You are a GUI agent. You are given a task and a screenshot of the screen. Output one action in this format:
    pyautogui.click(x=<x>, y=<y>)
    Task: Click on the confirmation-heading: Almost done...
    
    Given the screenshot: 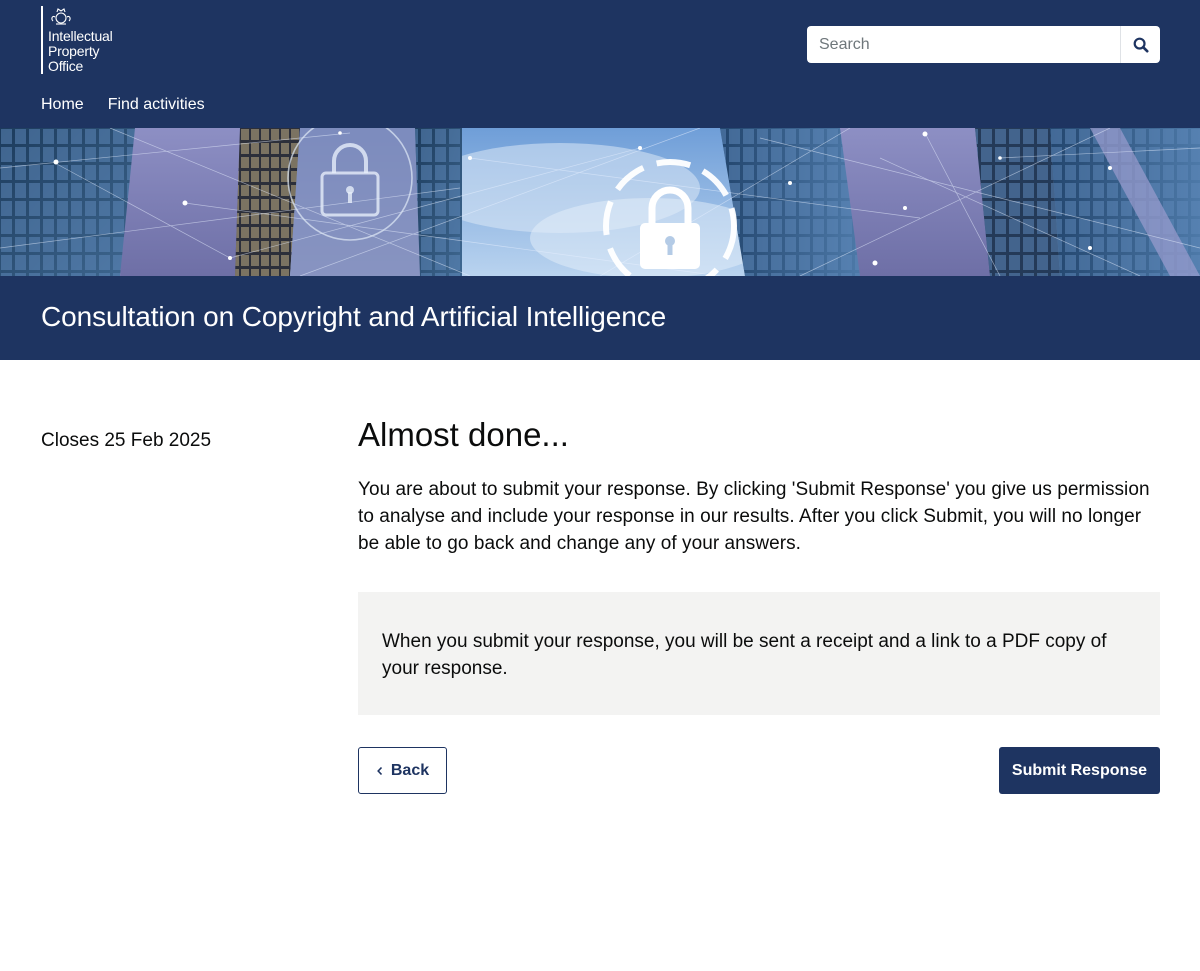 What is the action you would take?
    pyautogui.click(x=463, y=434)
    